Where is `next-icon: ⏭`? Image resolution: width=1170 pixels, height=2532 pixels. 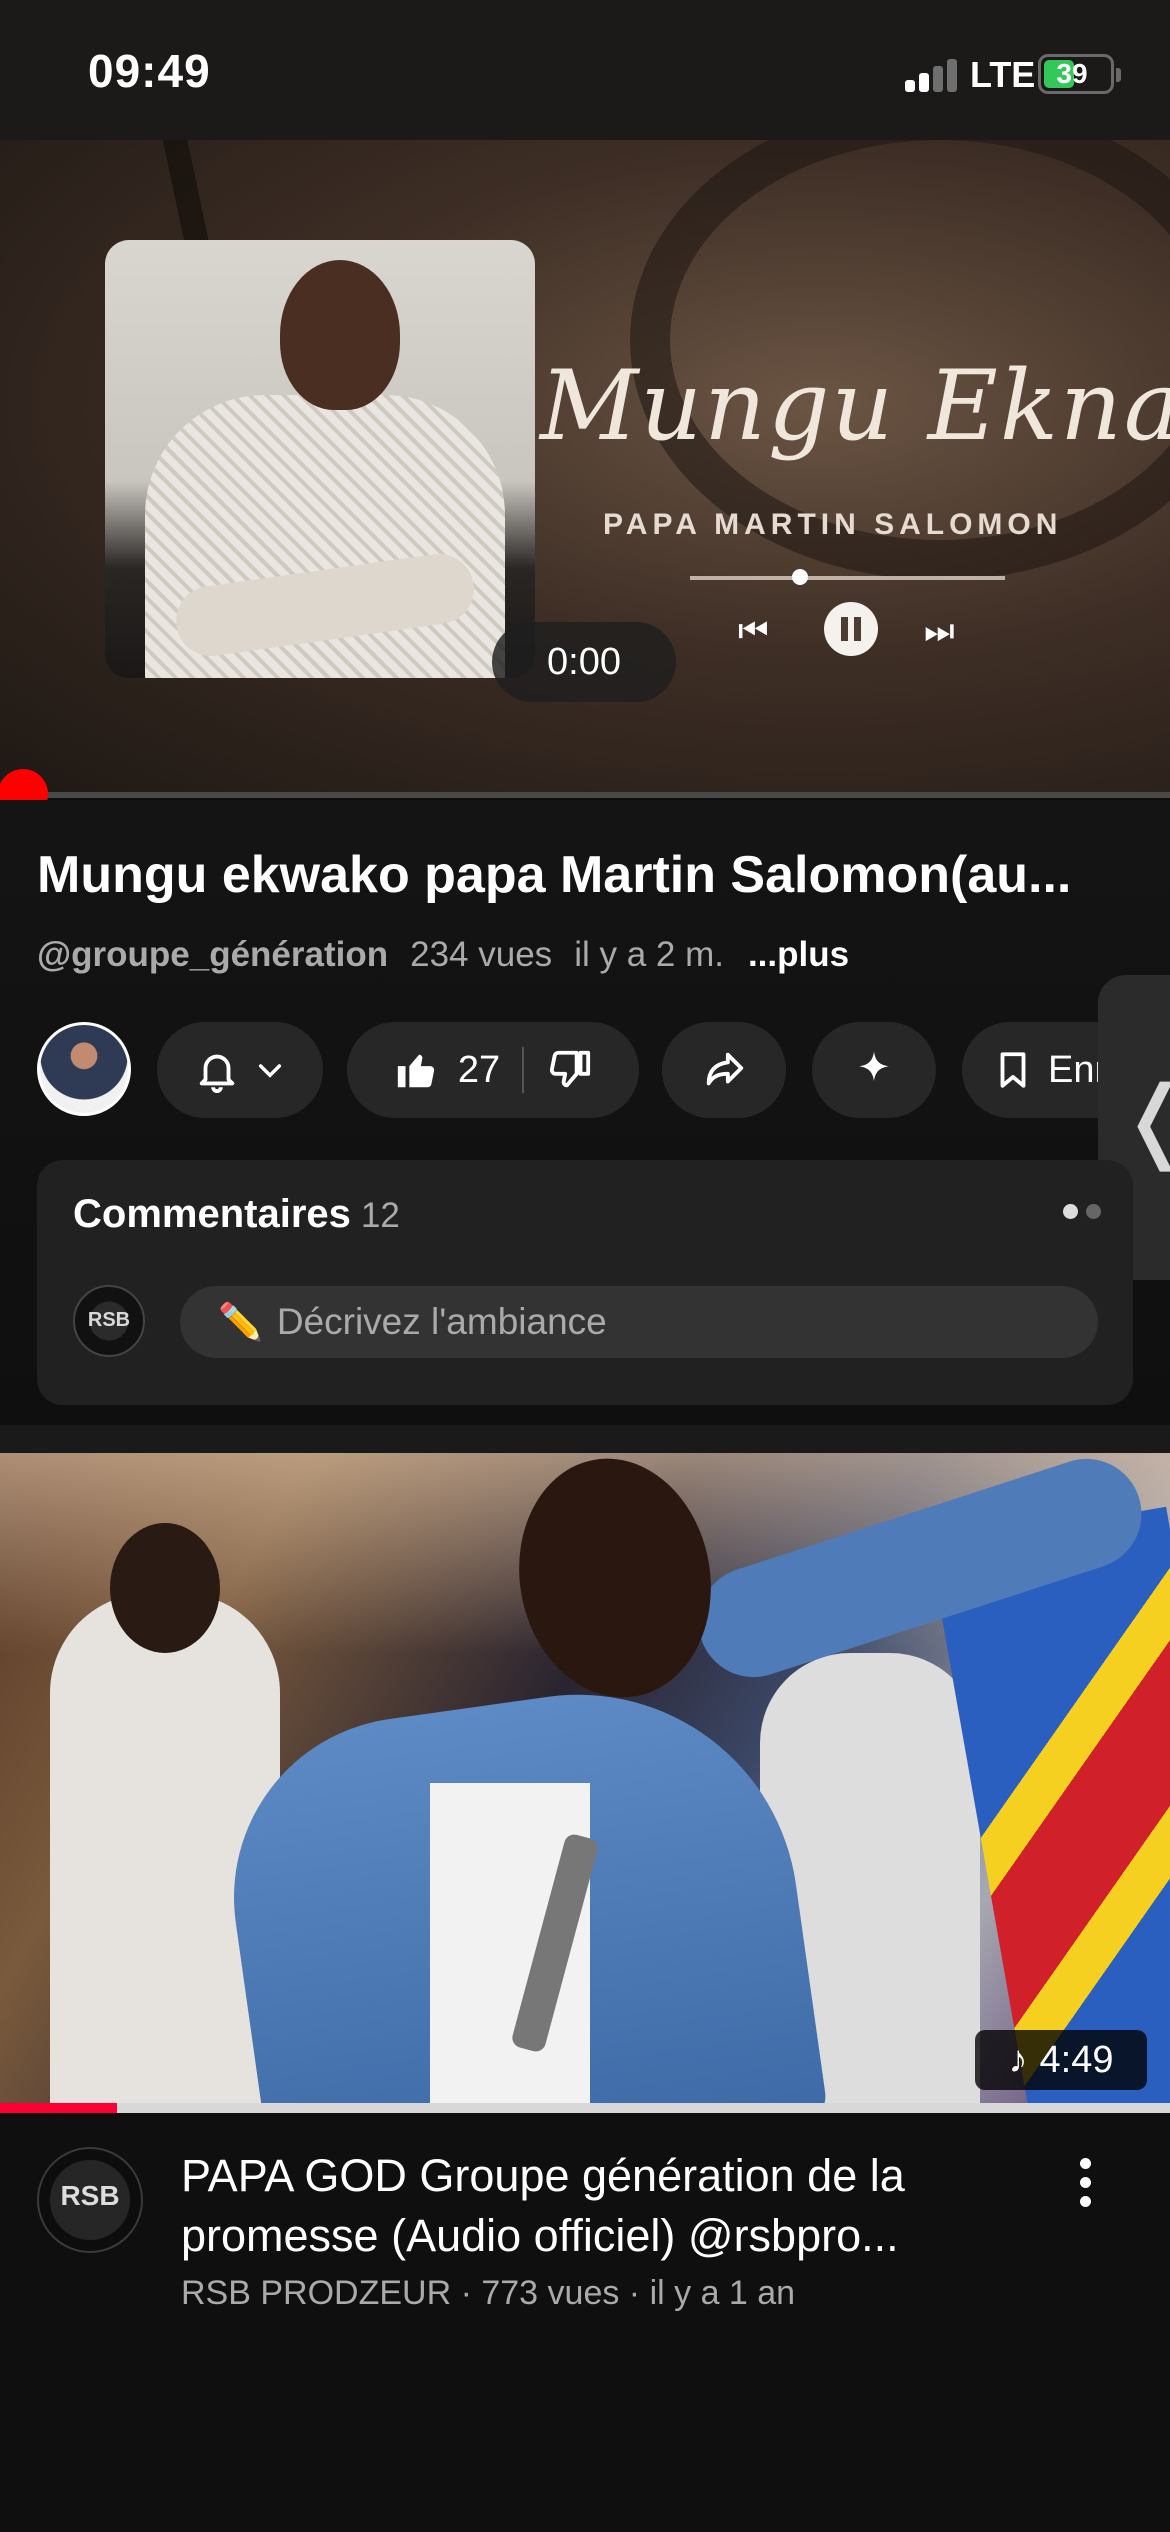
next-icon: ⏭ is located at coordinates (939, 631).